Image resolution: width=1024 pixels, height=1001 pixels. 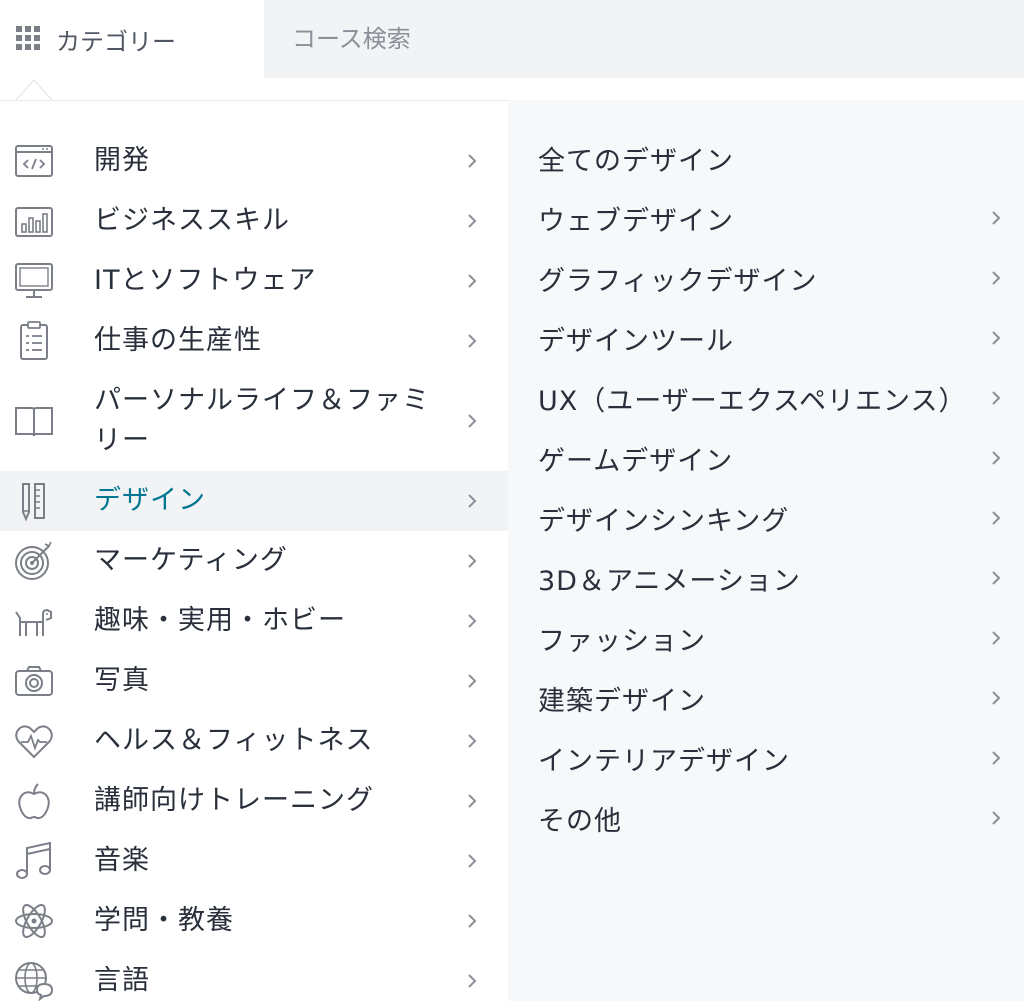 What do you see at coordinates (34, 281) in the screenshot?
I see `monitor-icon` at bounding box center [34, 281].